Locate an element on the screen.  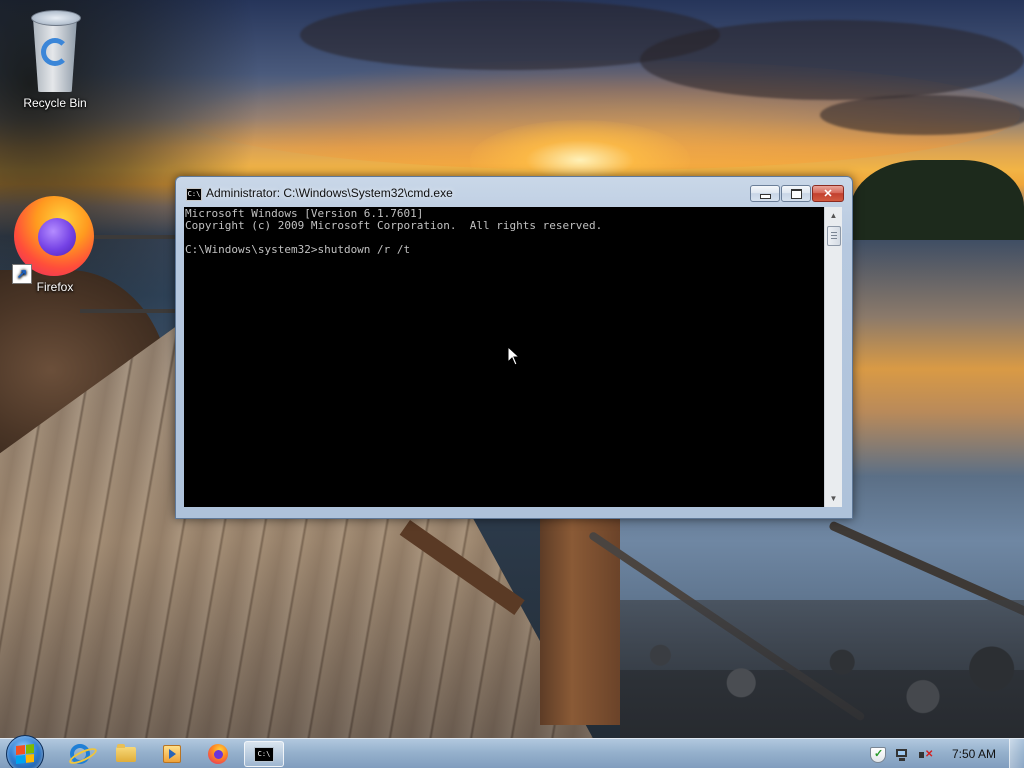
volume-muted-icon is located at coordinates (926, 755).